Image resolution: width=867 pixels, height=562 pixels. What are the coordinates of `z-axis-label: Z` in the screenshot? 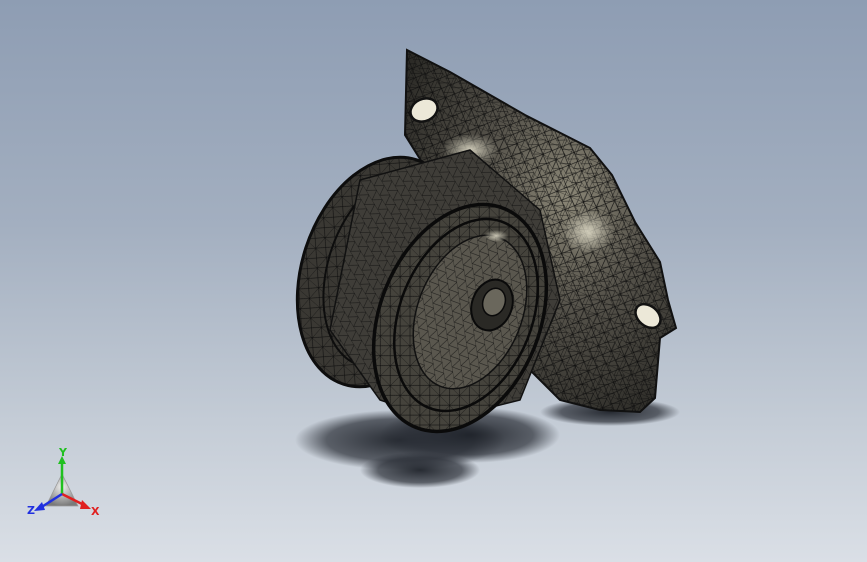 It's located at (31, 510).